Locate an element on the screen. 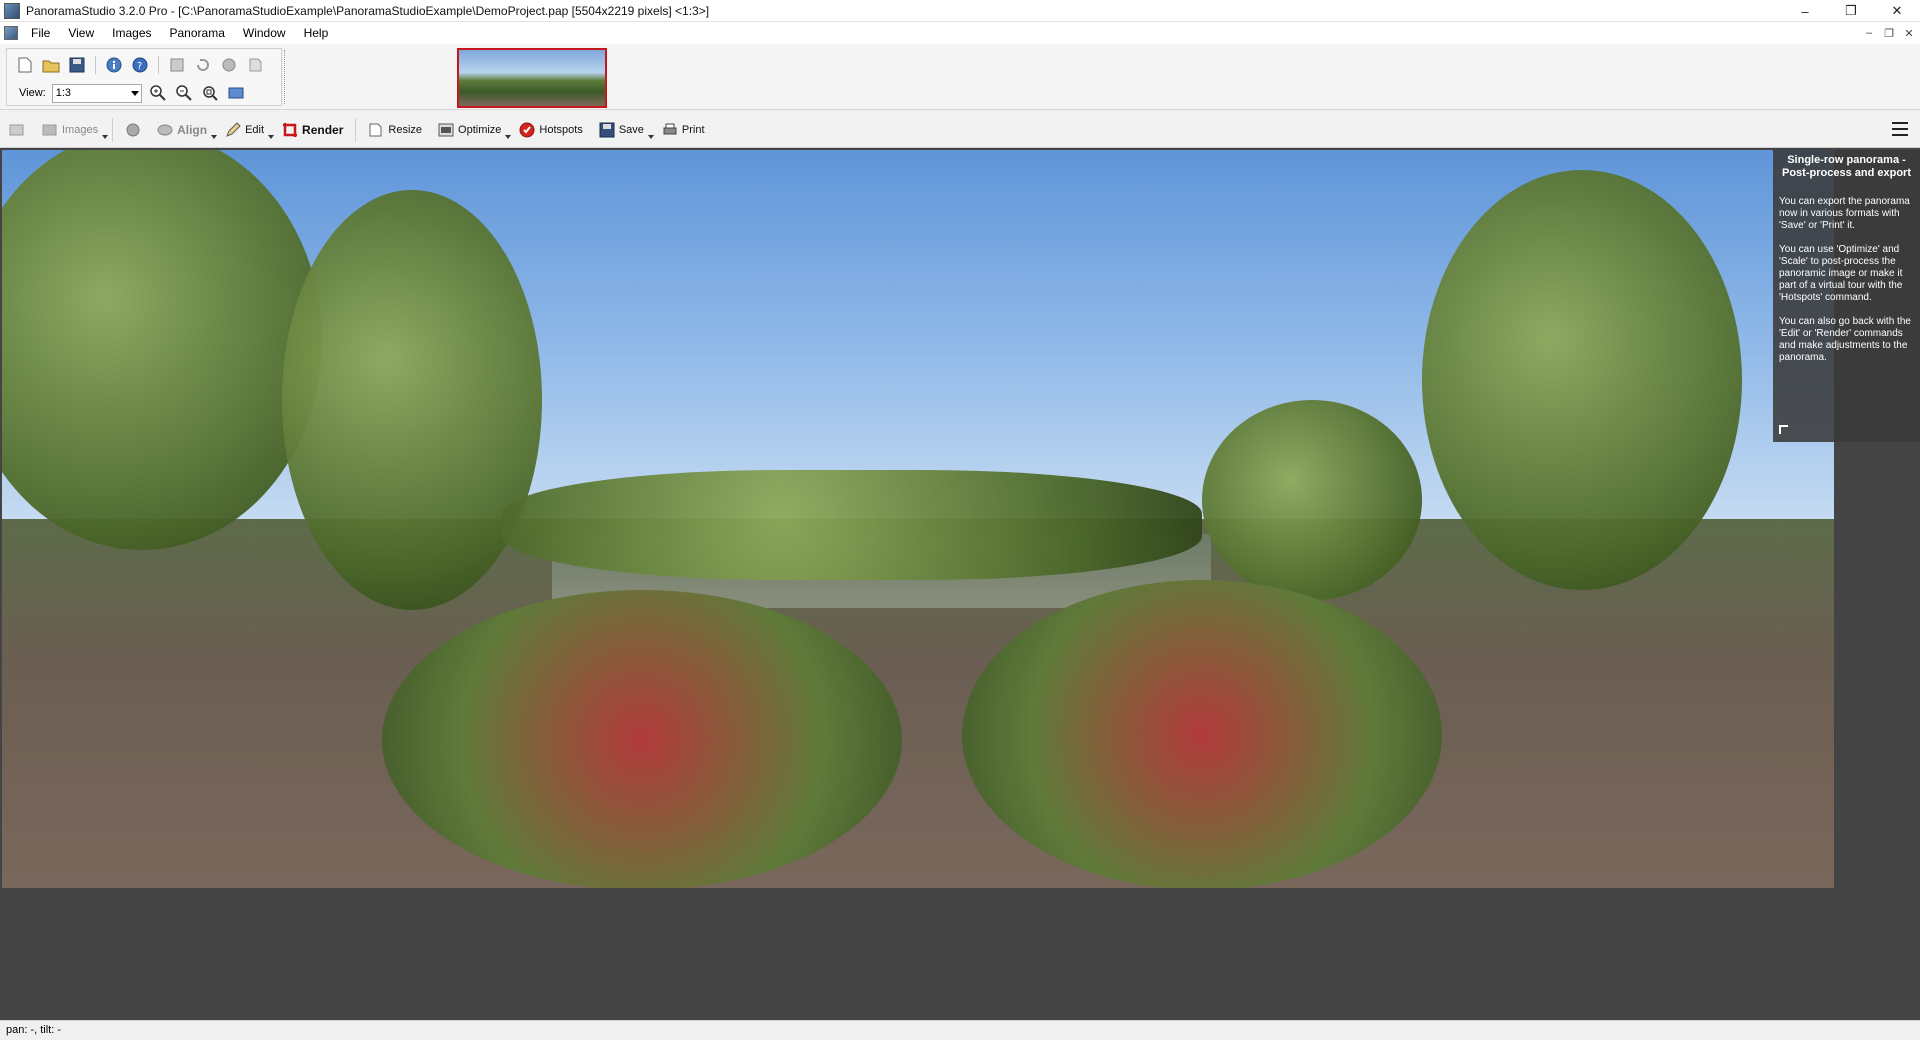  render-button: Render is located at coordinates (312, 130).